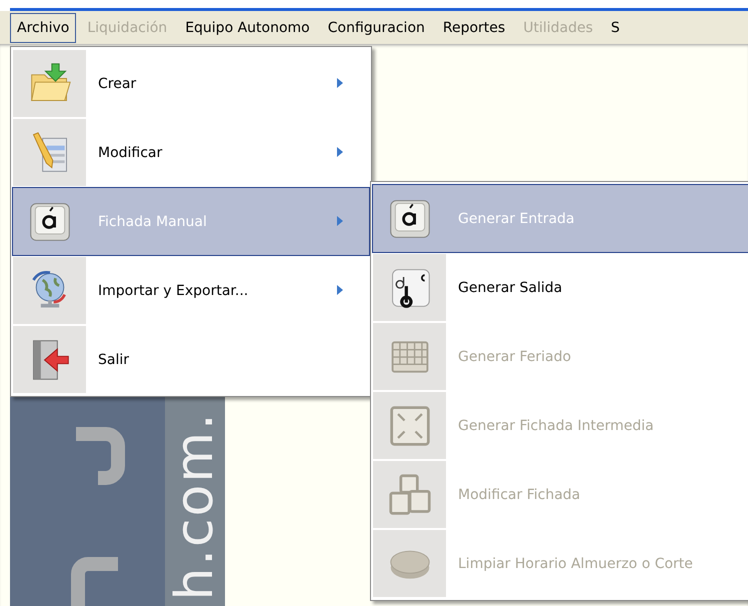 The image size is (748, 606). I want to click on menu-bar-item: Equipo Autonomo, so click(247, 27).